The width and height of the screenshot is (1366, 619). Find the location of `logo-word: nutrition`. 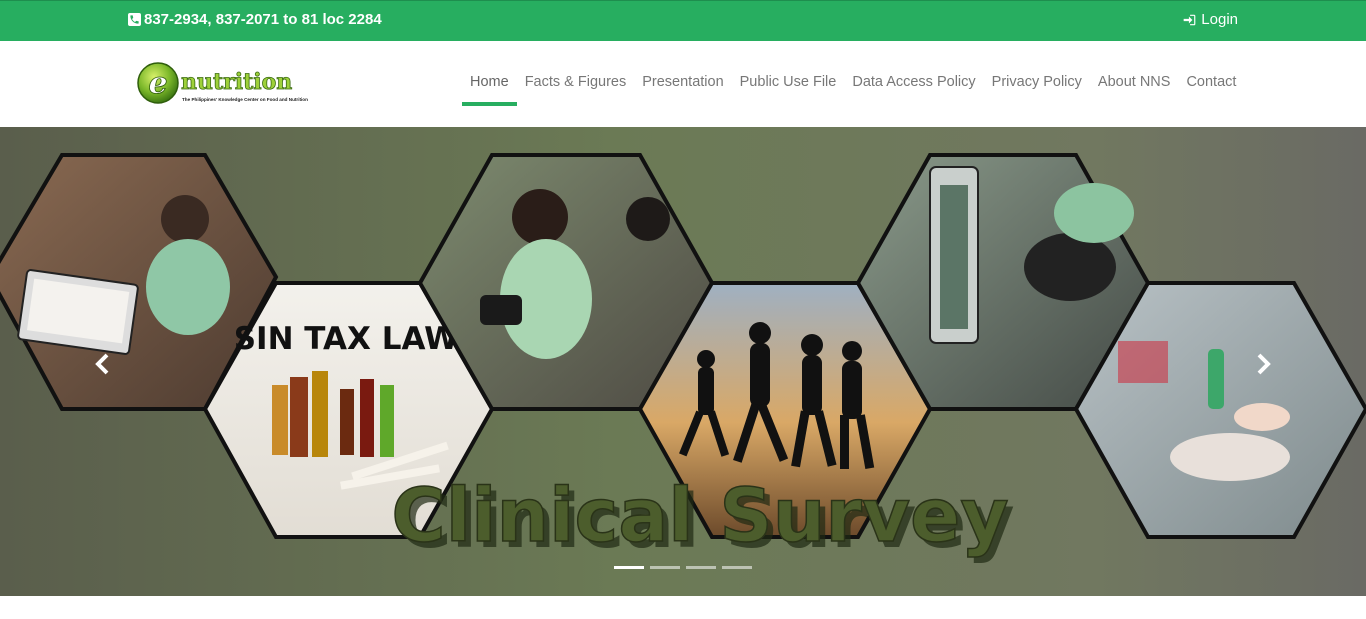

logo-word: nutrition is located at coordinates (236, 82).